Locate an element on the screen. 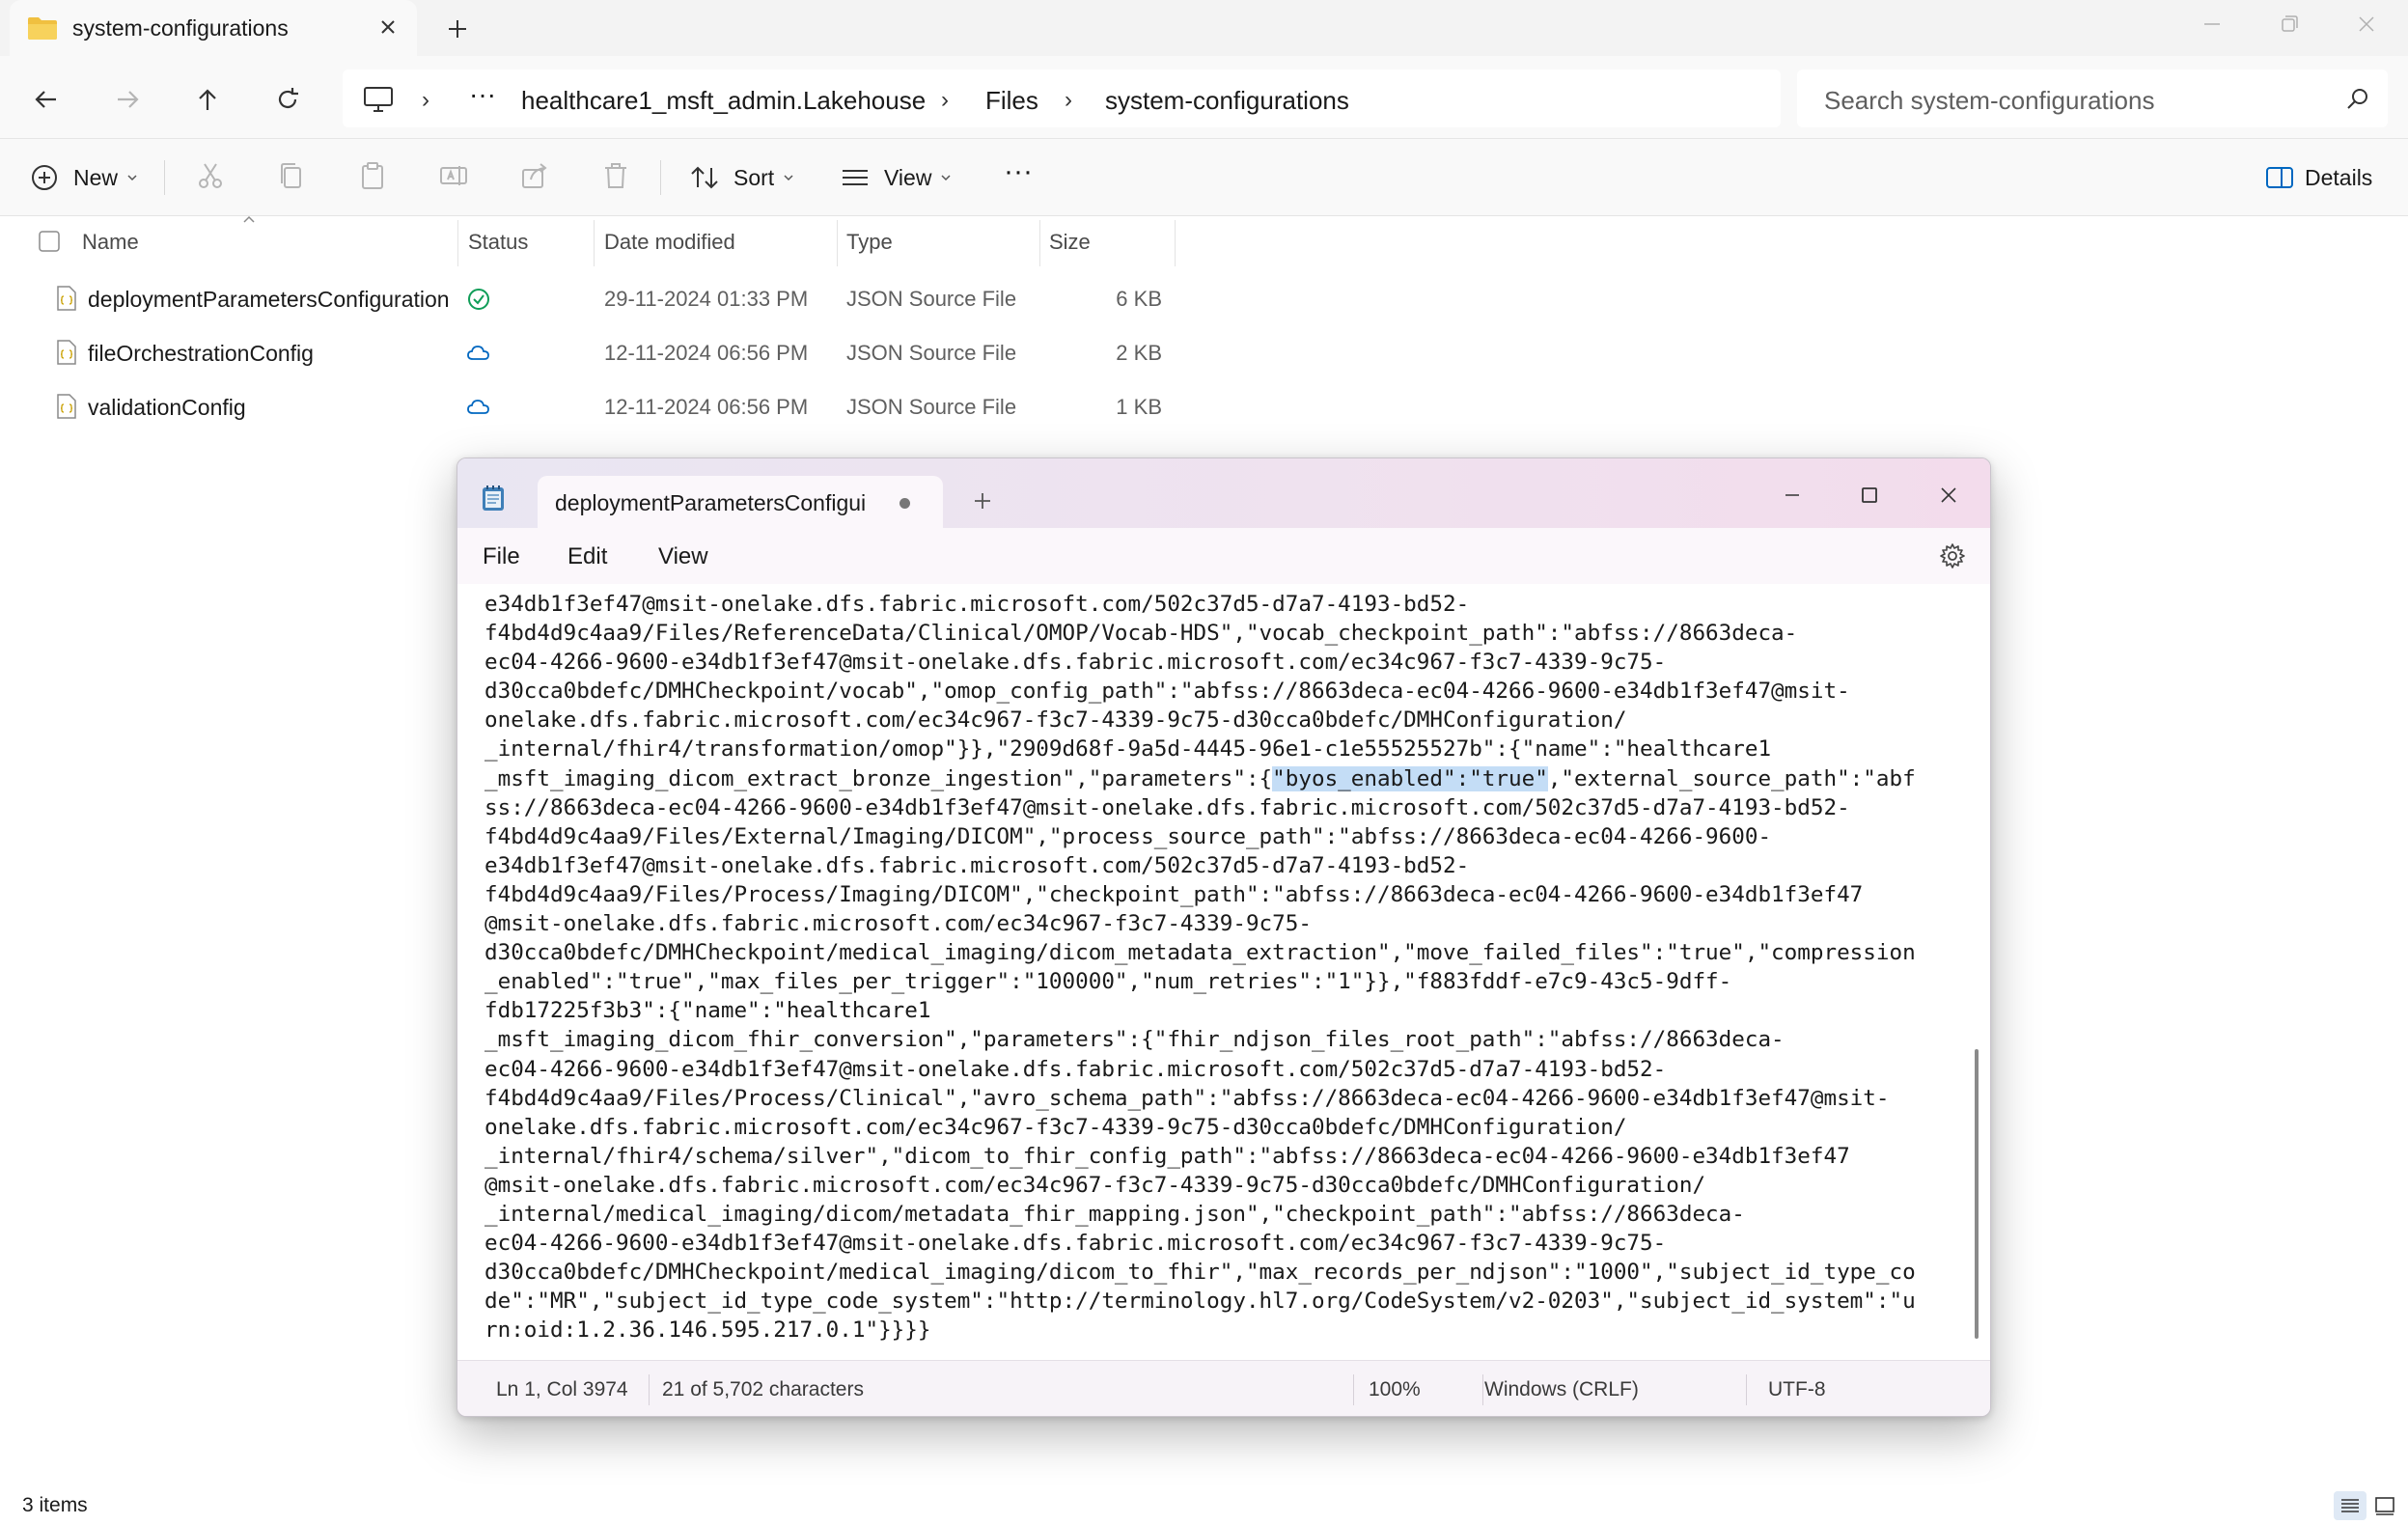 Image resolution: width=2408 pixels, height=1525 pixels. notepad-tab: deploymentParametersConfigui is located at coordinates (740, 502).